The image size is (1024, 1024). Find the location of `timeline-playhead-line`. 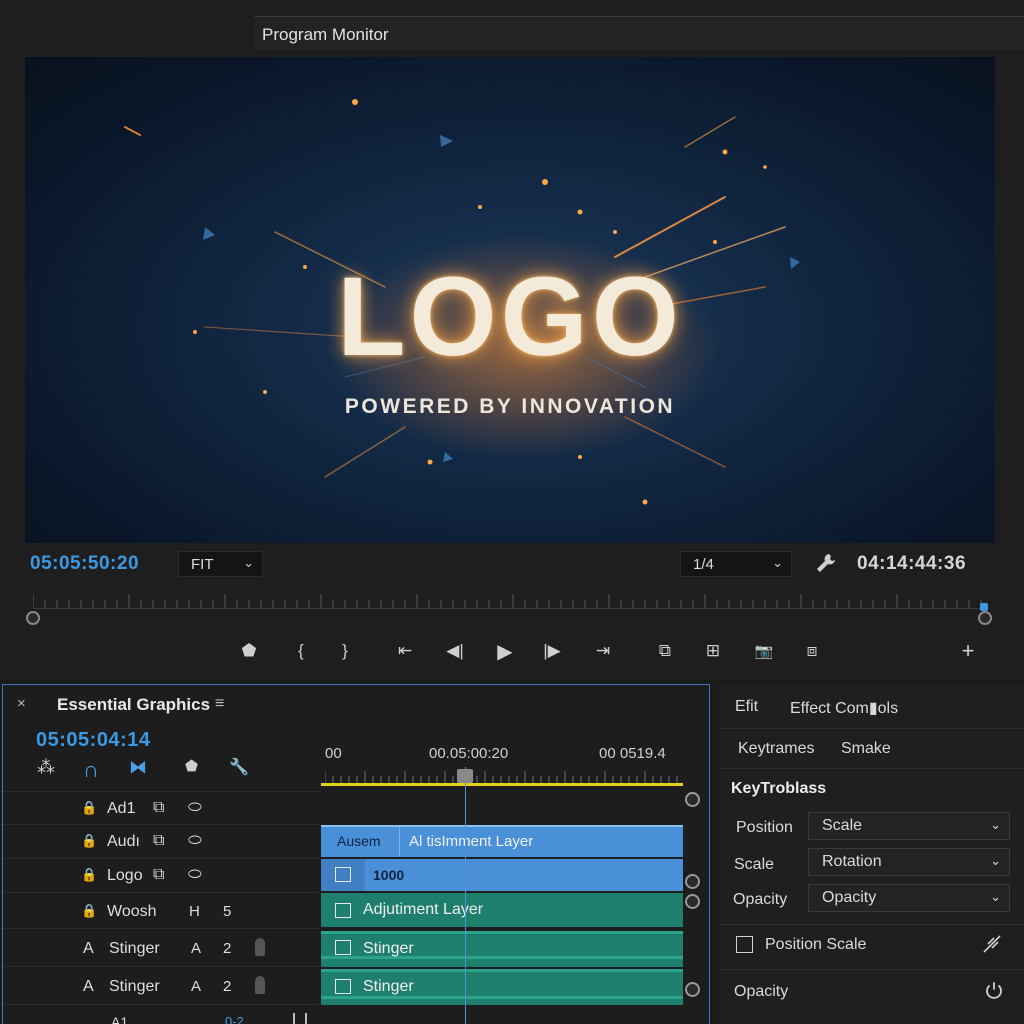

timeline-playhead-line is located at coordinates (465, 895).